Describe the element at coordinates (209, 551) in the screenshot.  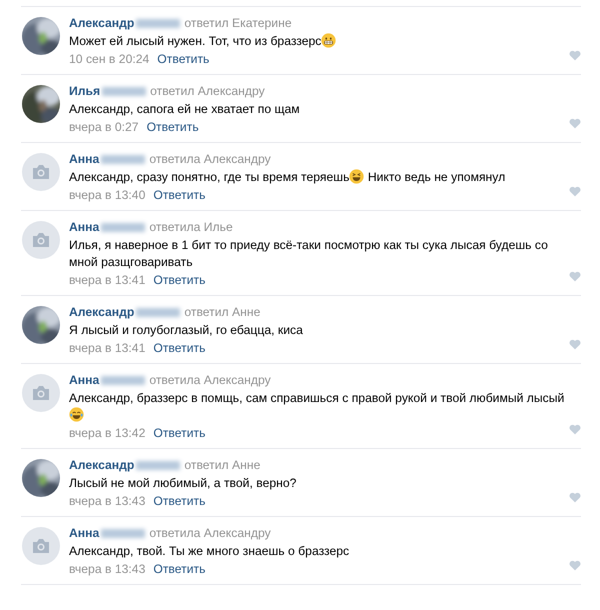
I see `comment-text: Александр, твой. Ты же много знаешь о браззерс` at that location.